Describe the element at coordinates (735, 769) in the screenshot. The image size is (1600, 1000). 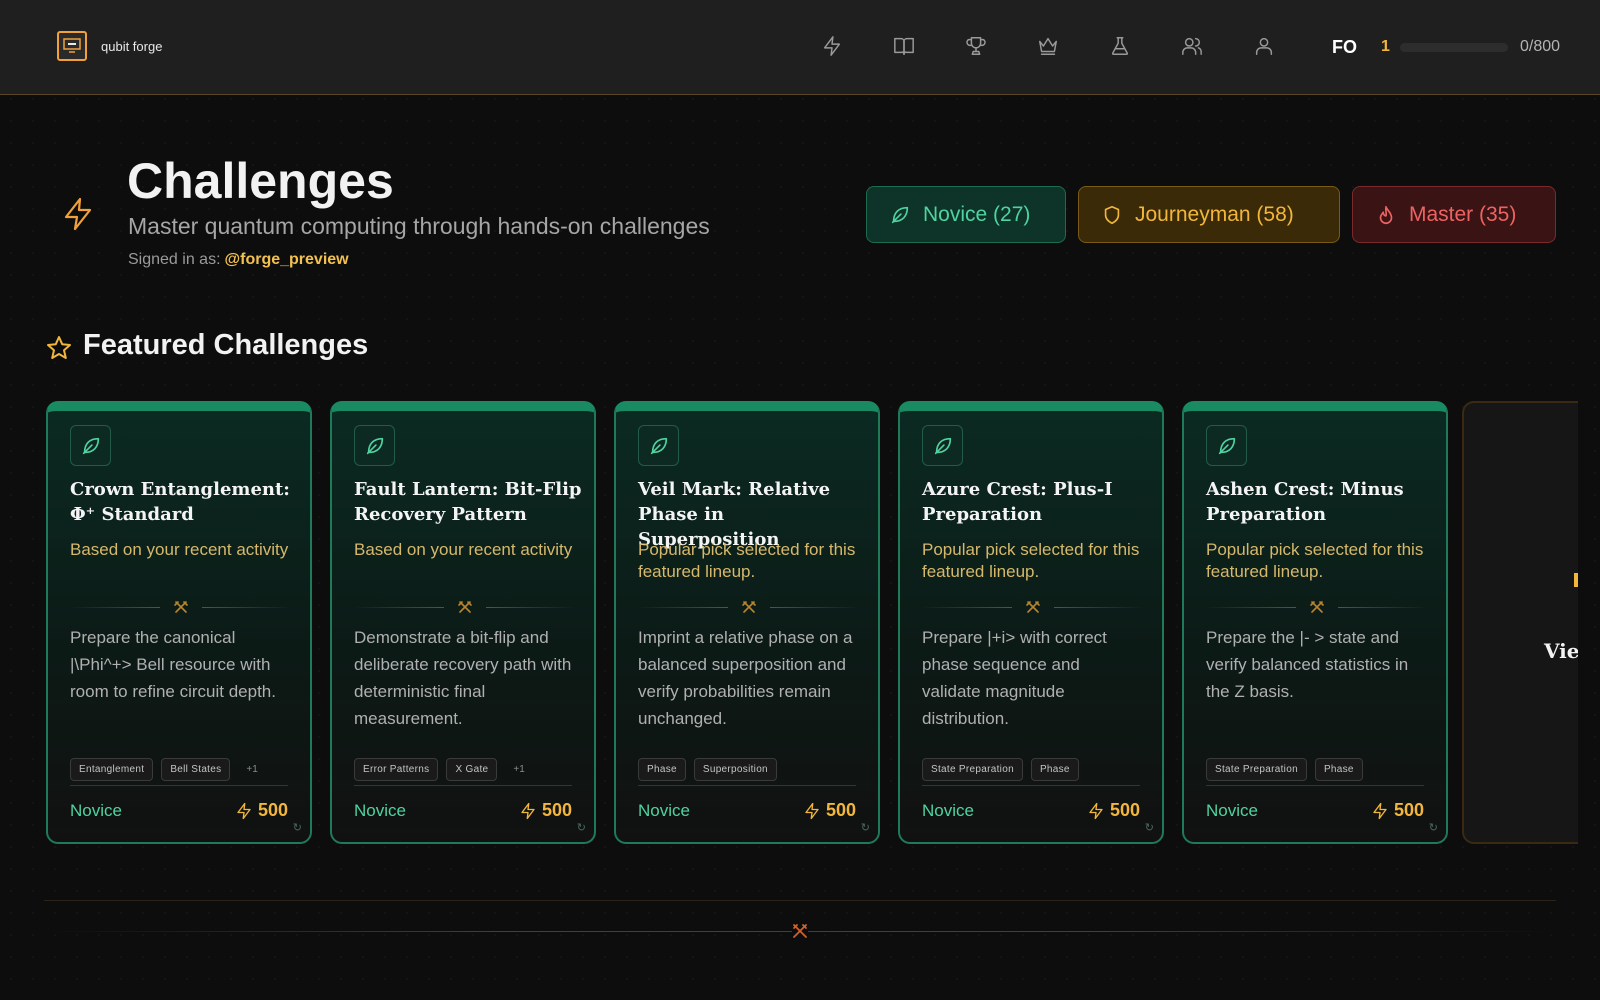
I see `tag: Superposition` at that location.